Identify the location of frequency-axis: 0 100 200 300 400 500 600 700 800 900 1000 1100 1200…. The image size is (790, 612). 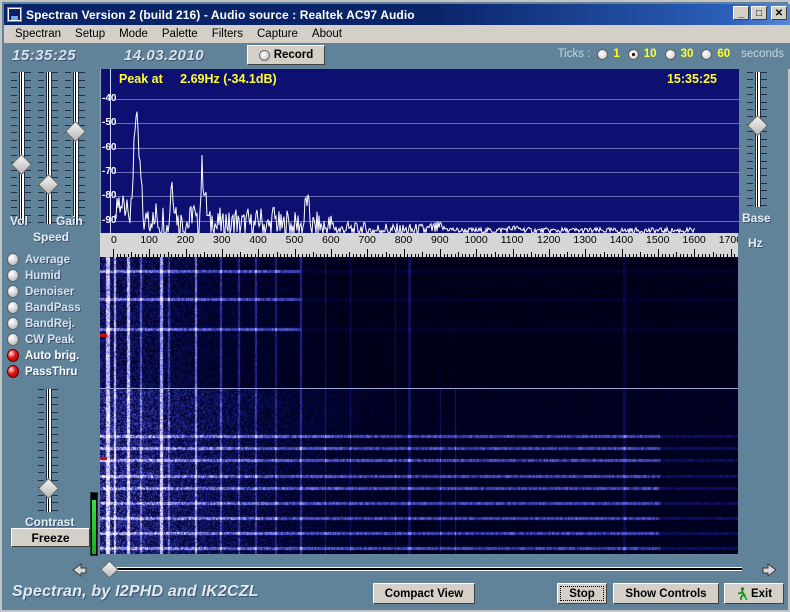
(419, 245).